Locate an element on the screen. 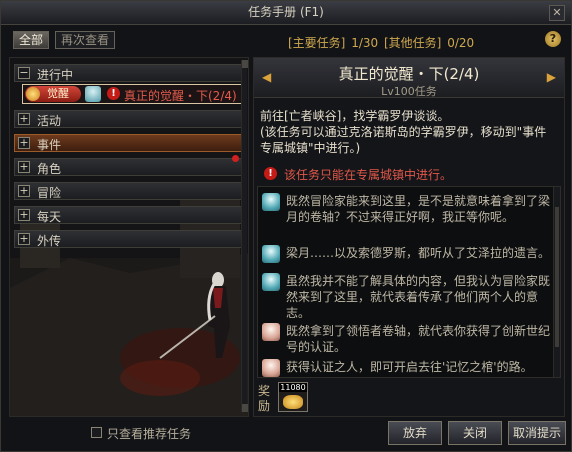 Image resolution: width=572 pixels, height=452 pixels. quest-type-label: 觉醒 is located at coordinates (58, 93).